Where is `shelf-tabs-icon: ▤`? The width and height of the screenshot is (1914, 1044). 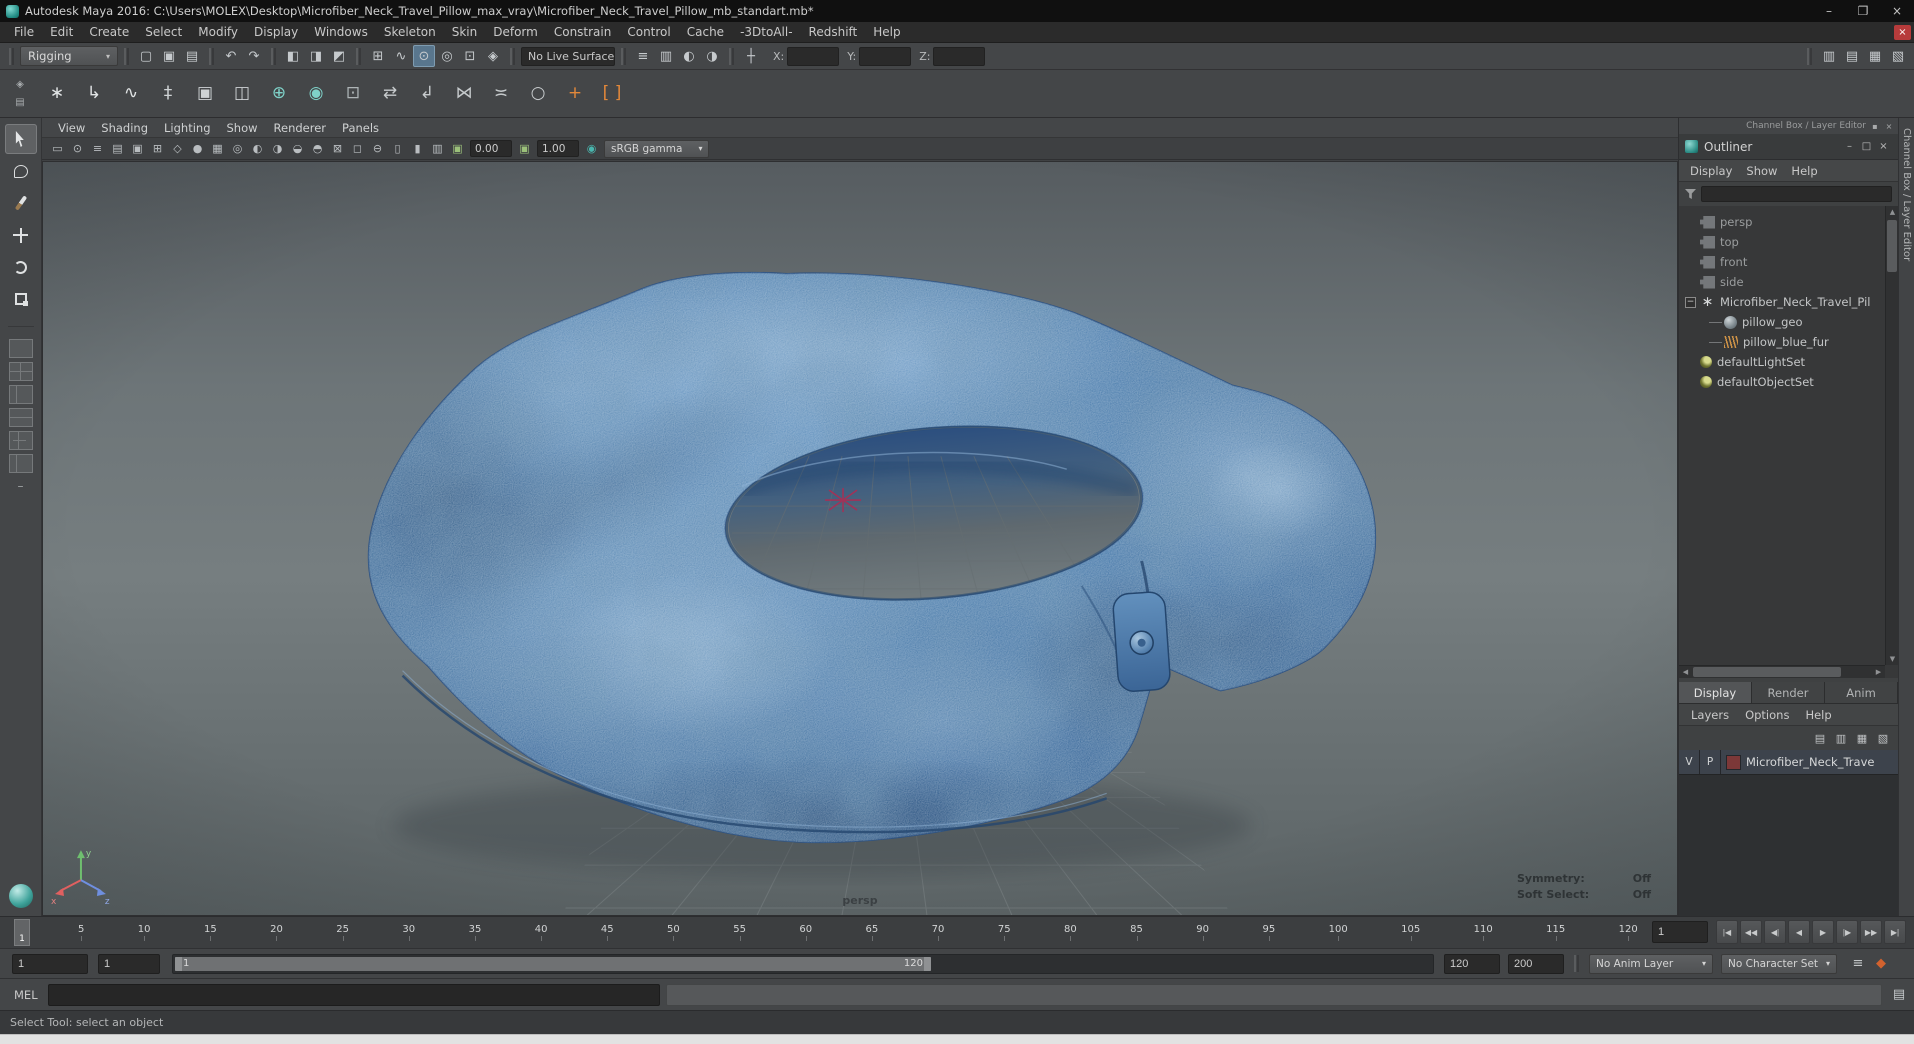
shelf-tabs-icon: ▤ is located at coordinates (20, 103).